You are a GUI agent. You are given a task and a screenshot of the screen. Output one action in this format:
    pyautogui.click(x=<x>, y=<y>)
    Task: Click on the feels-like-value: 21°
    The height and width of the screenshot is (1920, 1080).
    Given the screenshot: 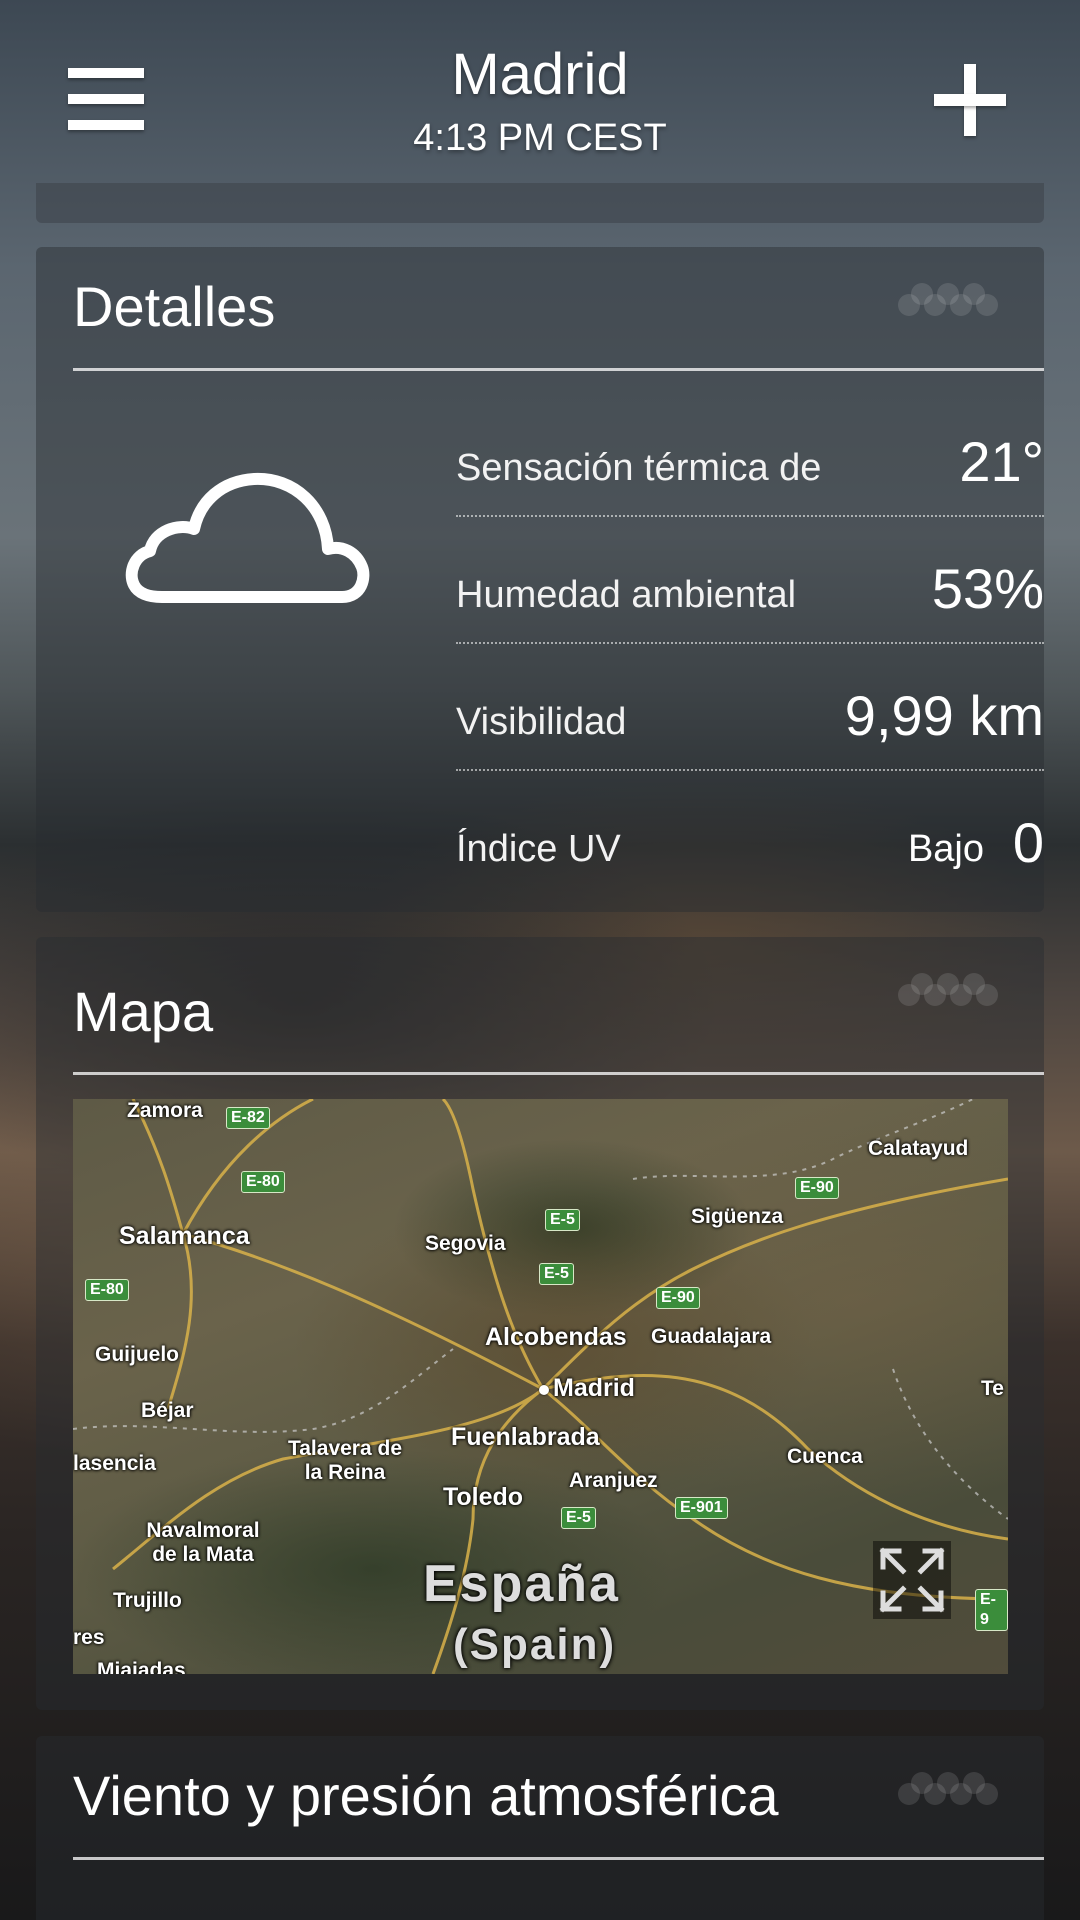 What is the action you would take?
    pyautogui.click(x=1001, y=461)
    